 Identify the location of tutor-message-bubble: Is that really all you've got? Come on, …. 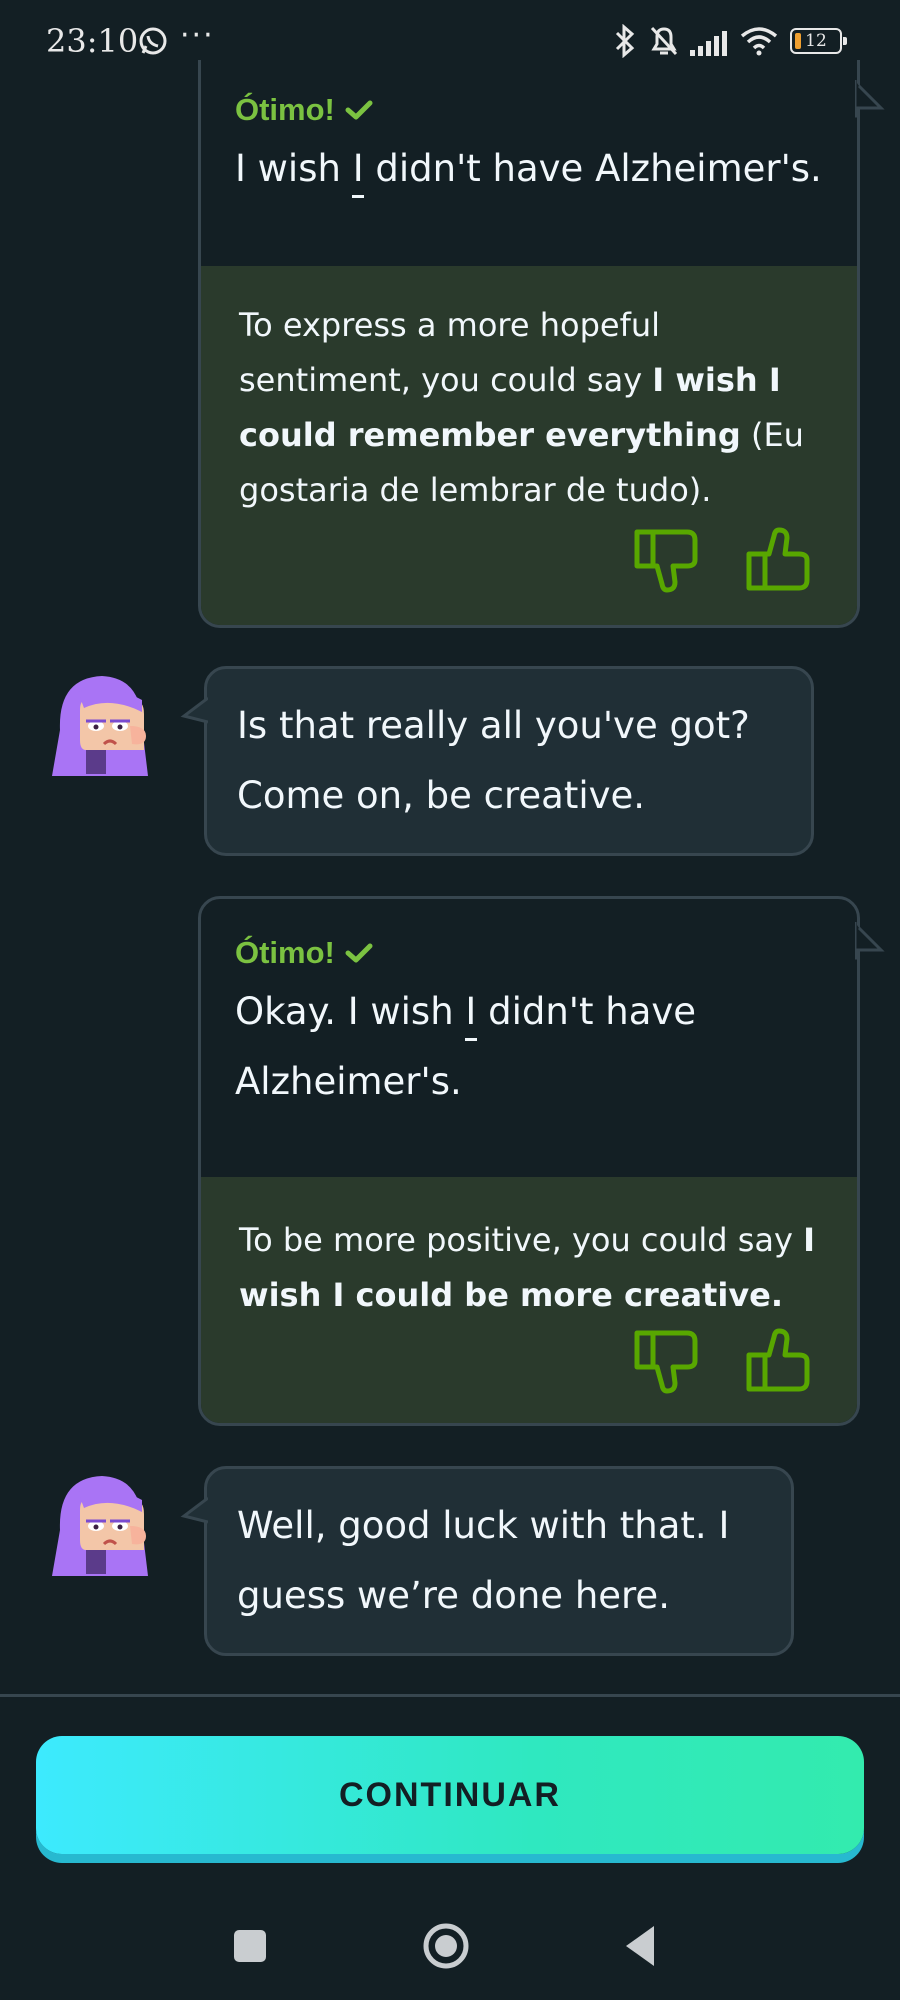
(509, 761).